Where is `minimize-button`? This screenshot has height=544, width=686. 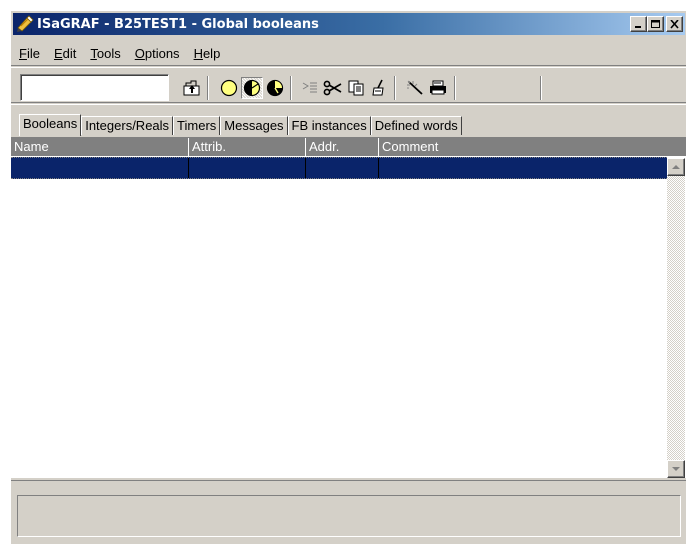
minimize-button is located at coordinates (638, 24).